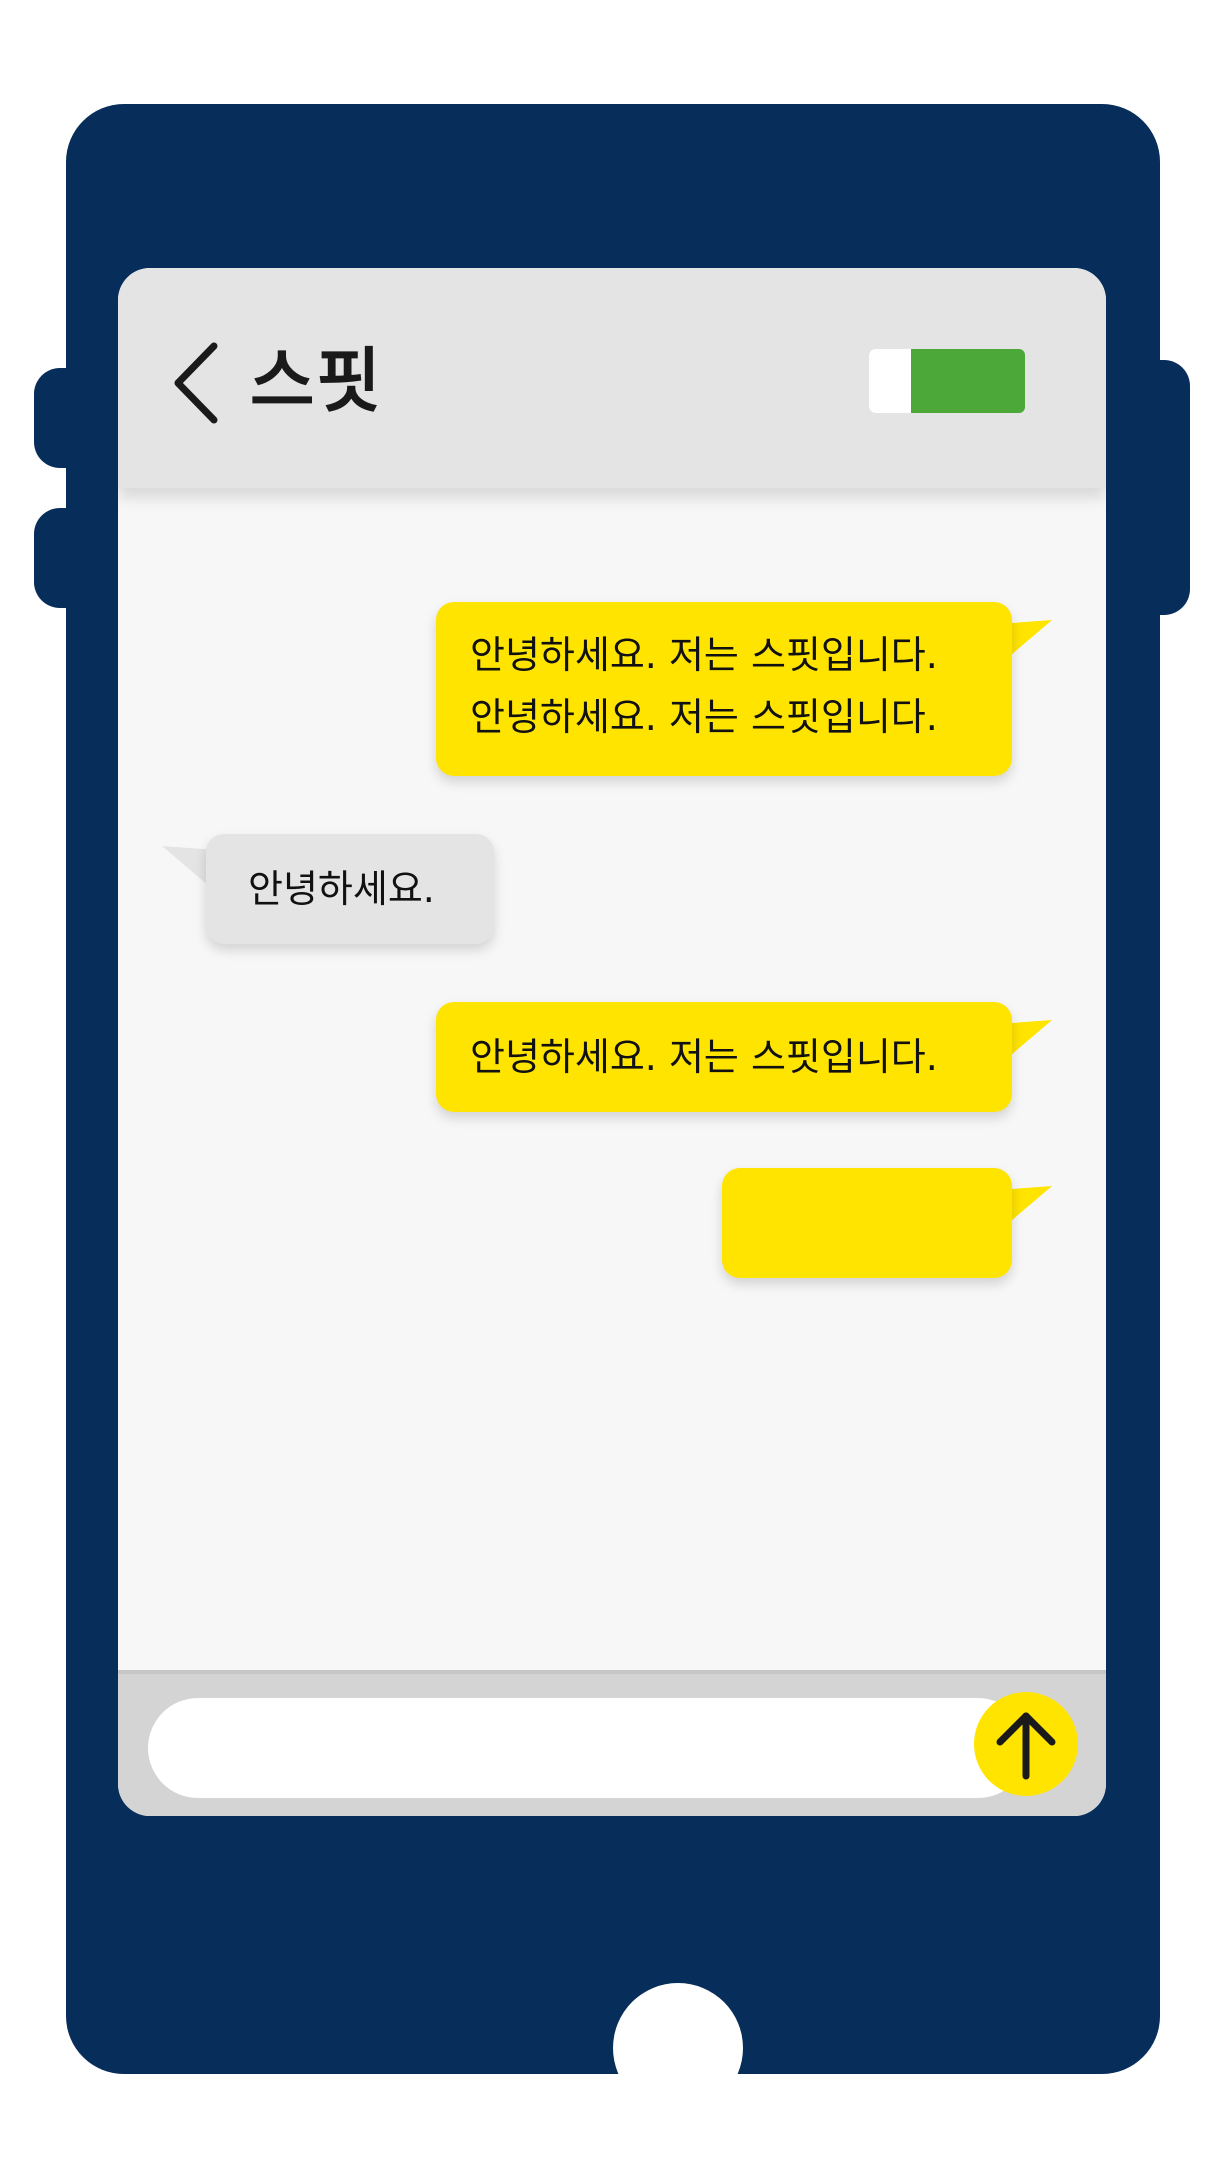 This screenshot has width=1225, height=2178. Describe the element at coordinates (195, 383) in the screenshot. I see `chevron-left-icon` at that location.